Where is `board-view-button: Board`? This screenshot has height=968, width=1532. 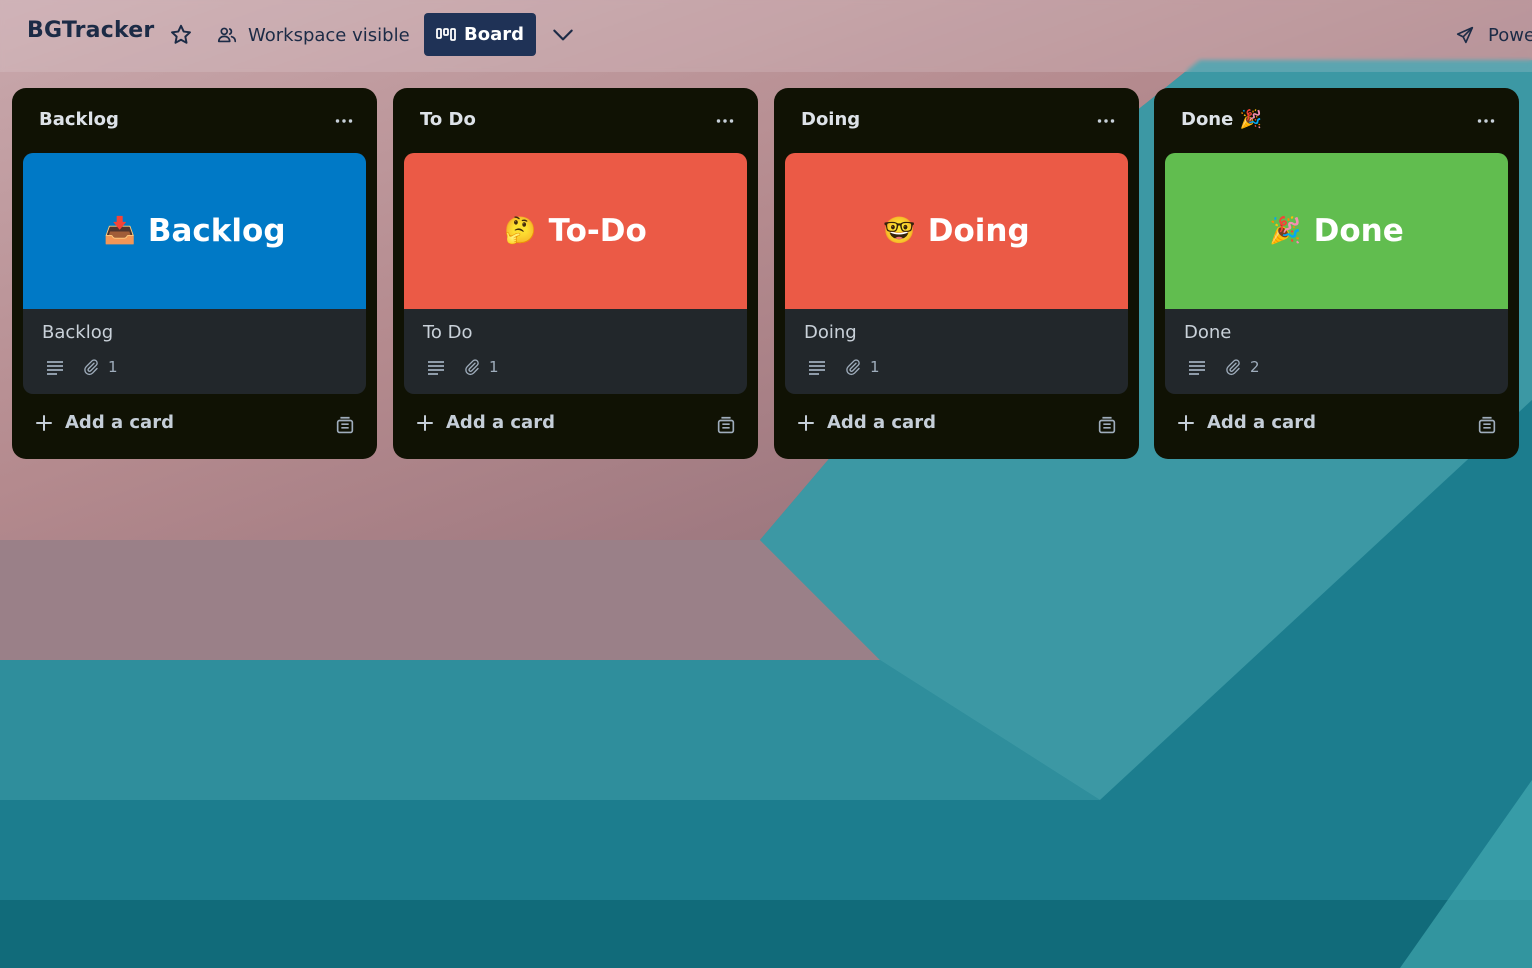 board-view-button: Board is located at coordinates (480, 34).